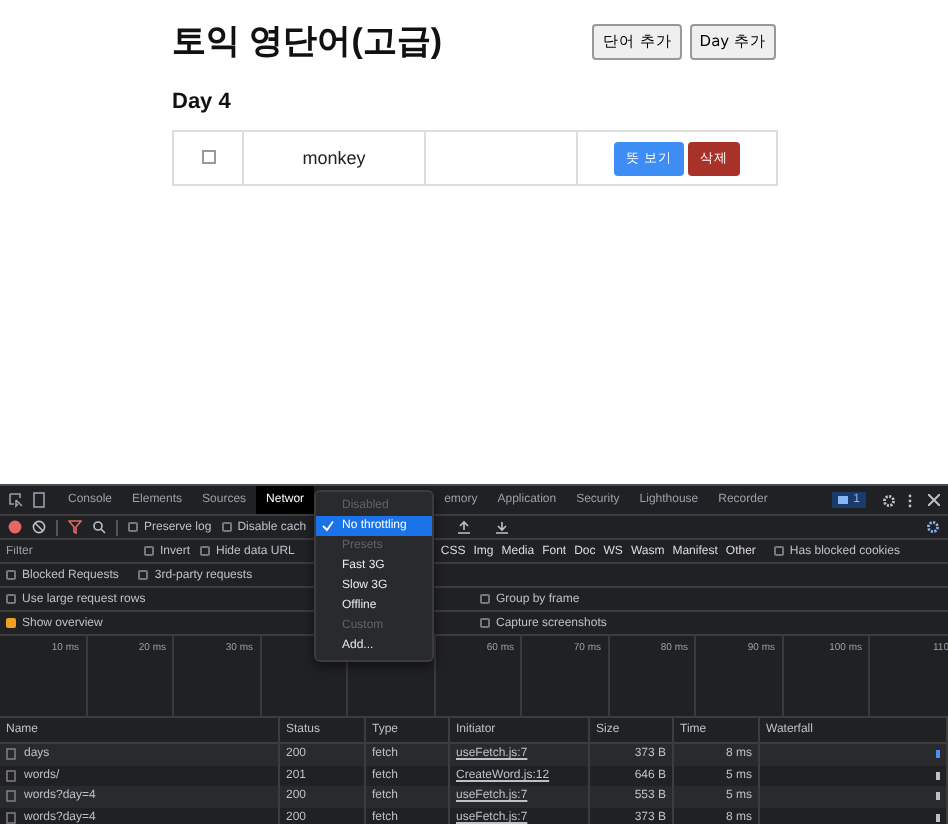 This screenshot has height=824, width=948. I want to click on download-icon, so click(502, 527).